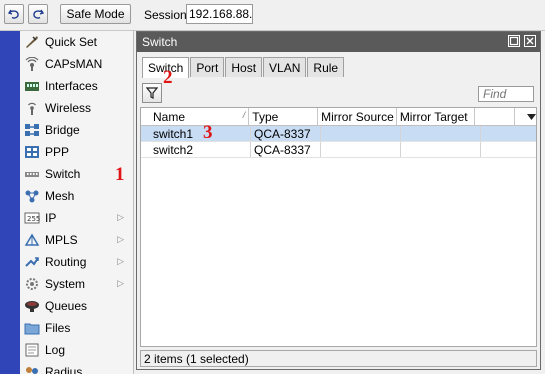  I want to click on ppp-icon, so click(32, 152).